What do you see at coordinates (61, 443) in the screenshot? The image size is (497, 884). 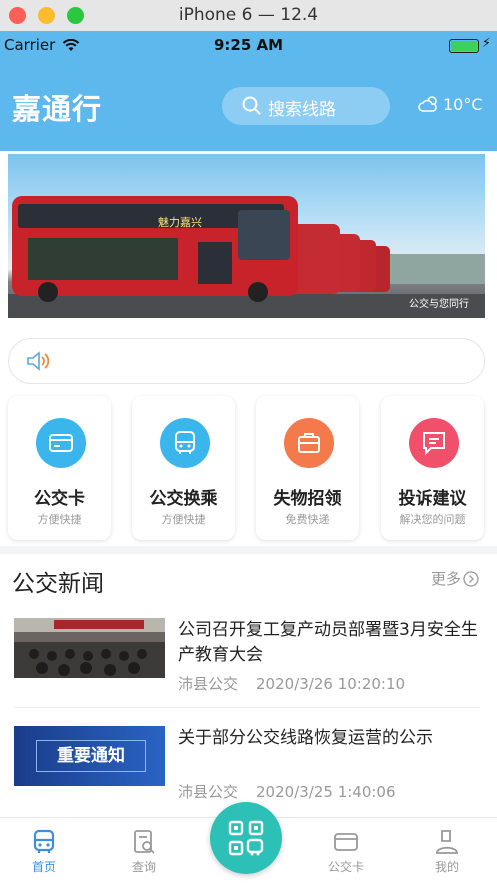 I see `bus-card-icon` at bounding box center [61, 443].